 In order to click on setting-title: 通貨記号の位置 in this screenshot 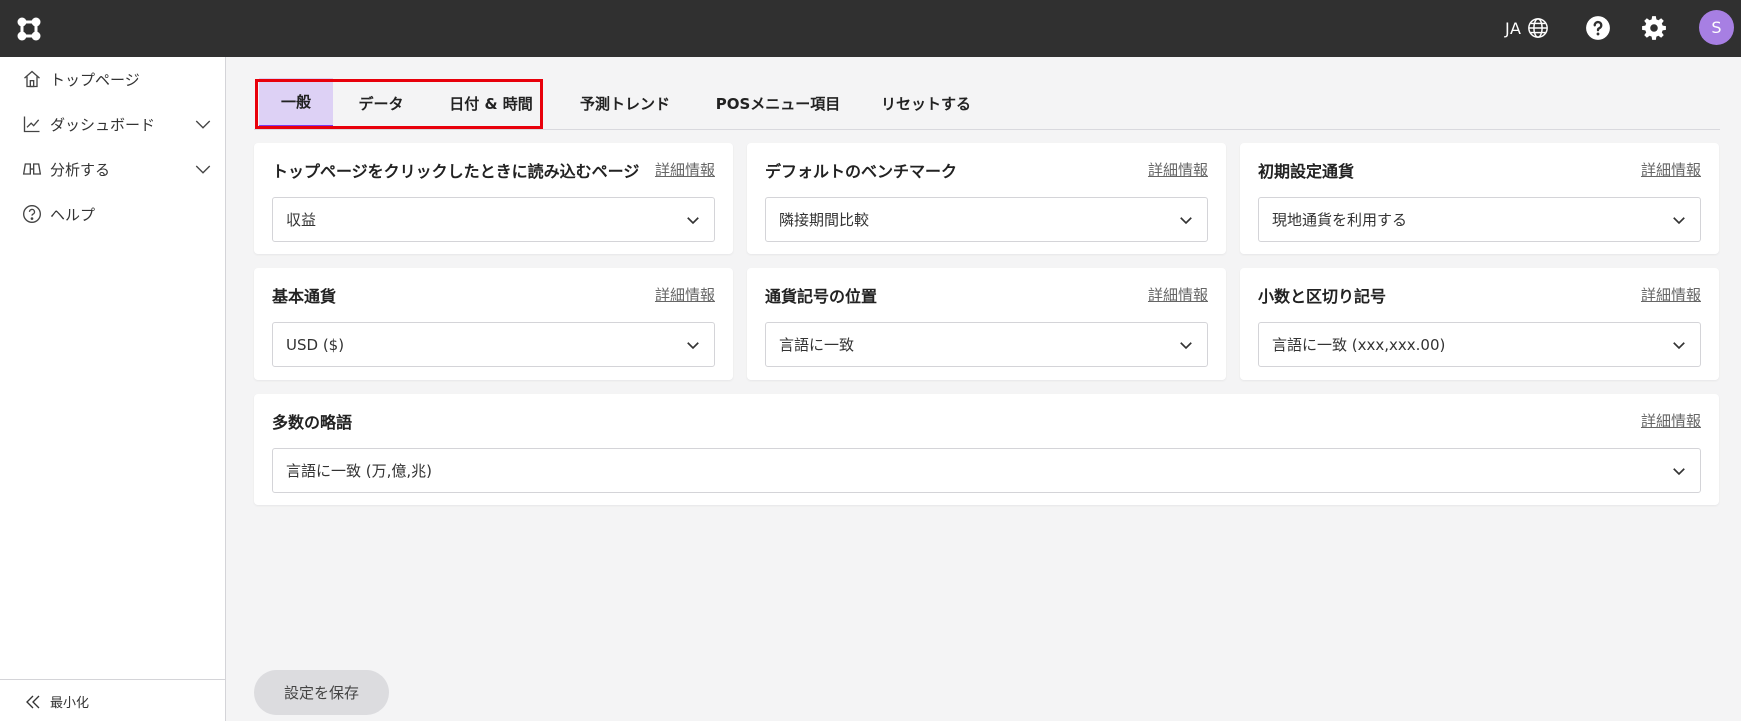, I will do `click(821, 296)`.